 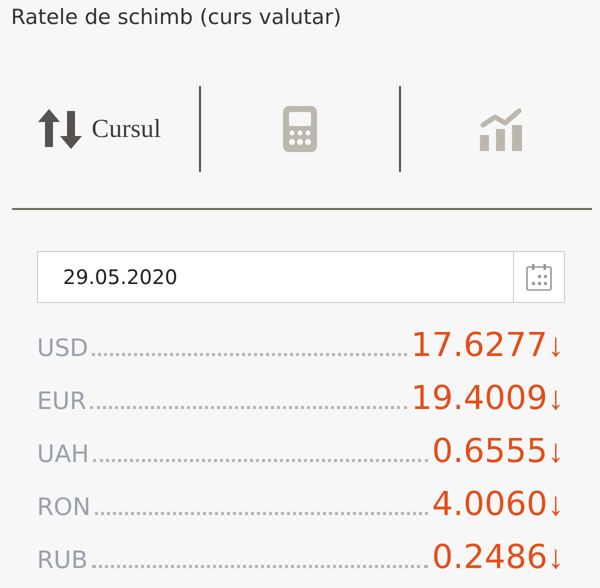 I want to click on currency-code: USD, so click(x=62, y=348).